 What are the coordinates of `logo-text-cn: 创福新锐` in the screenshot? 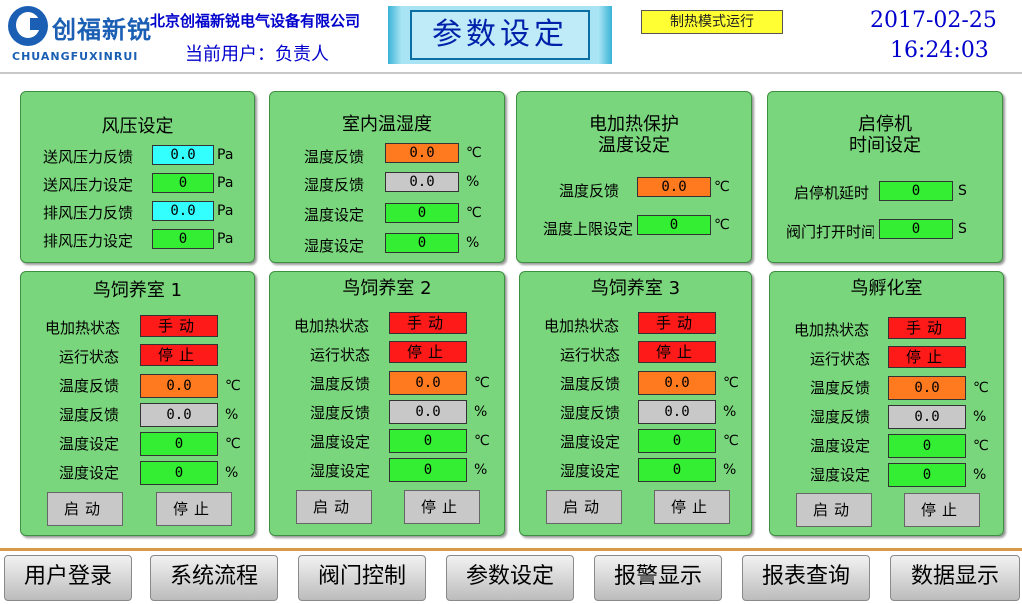 It's located at (102, 30).